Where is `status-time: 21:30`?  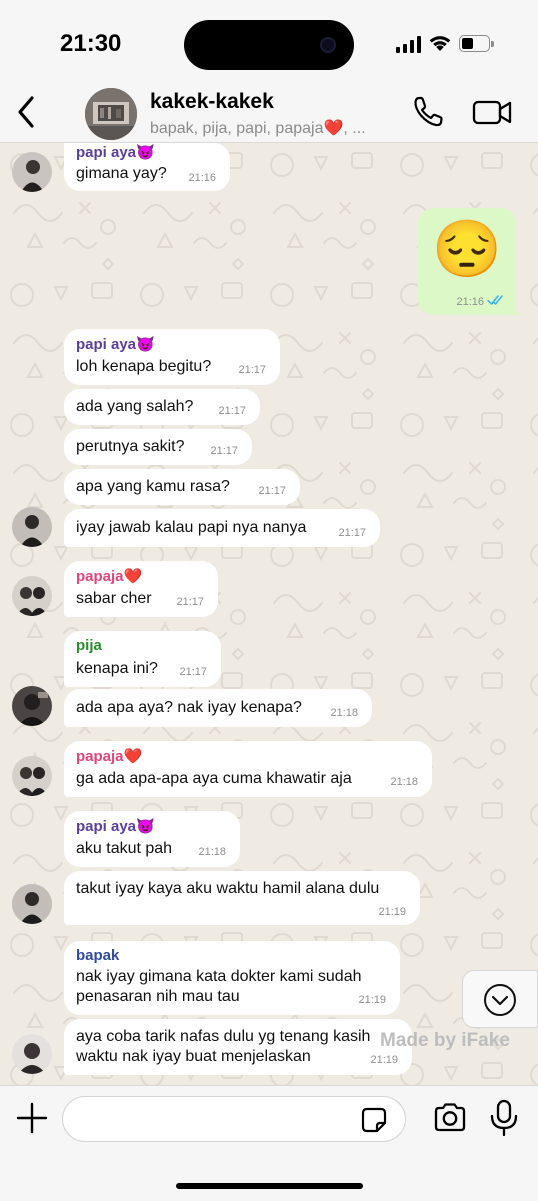 status-time: 21:30 is located at coordinates (91, 43).